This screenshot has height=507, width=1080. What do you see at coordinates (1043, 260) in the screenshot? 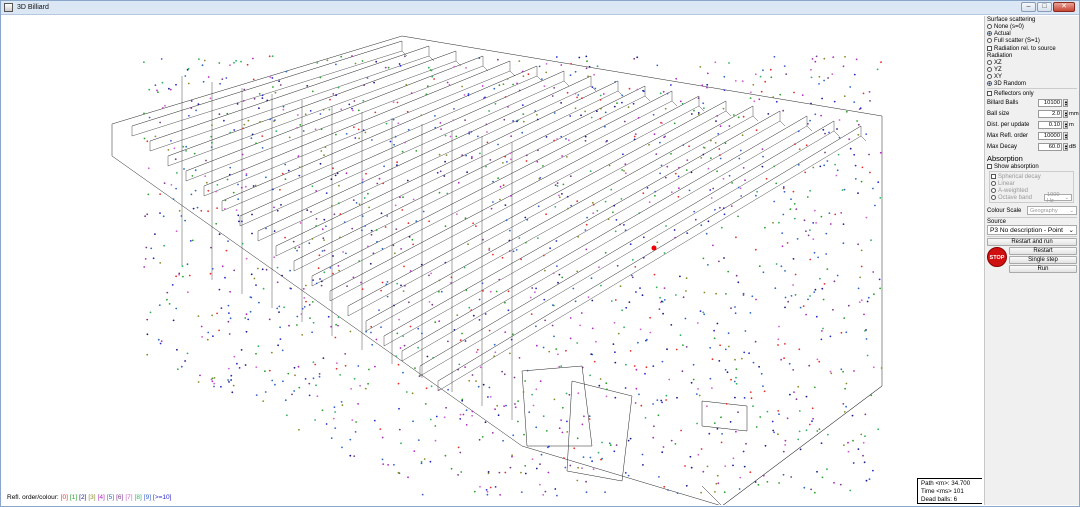
I see `single-step-button: Single step` at bounding box center [1043, 260].